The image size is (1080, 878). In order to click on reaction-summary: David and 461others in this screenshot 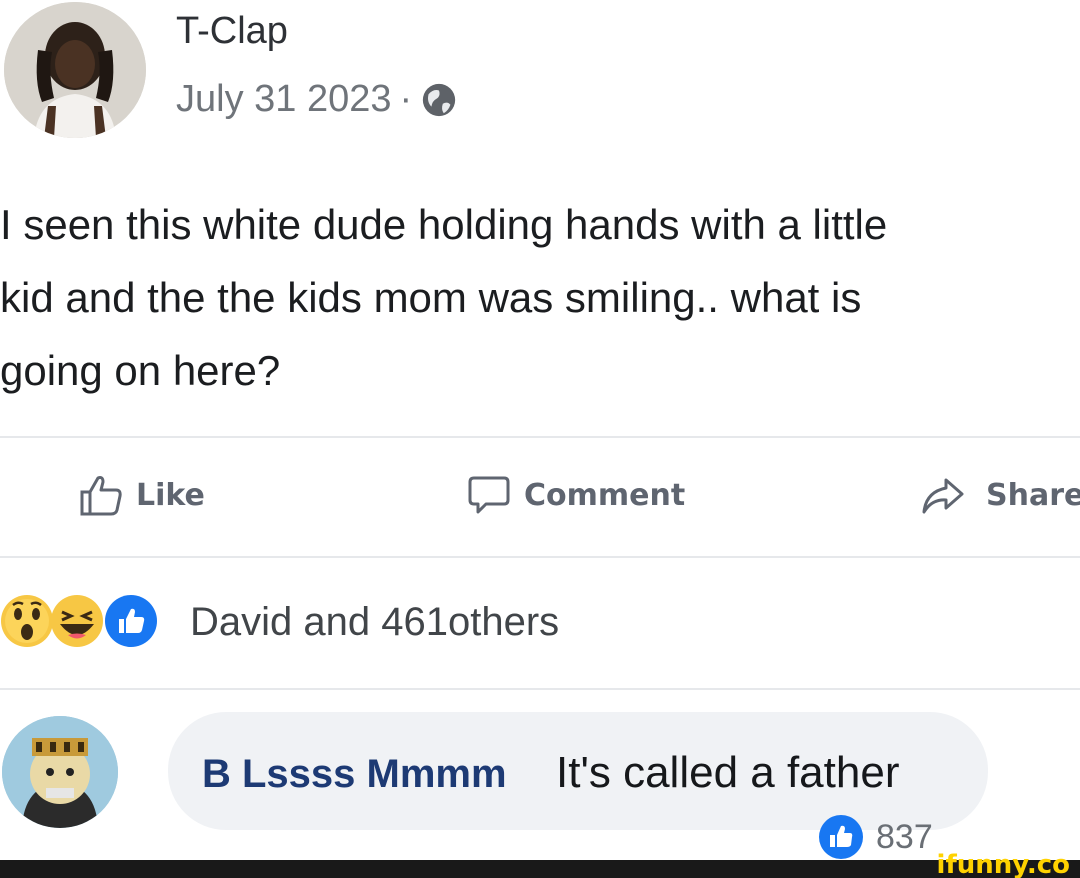, I will do `click(374, 622)`.